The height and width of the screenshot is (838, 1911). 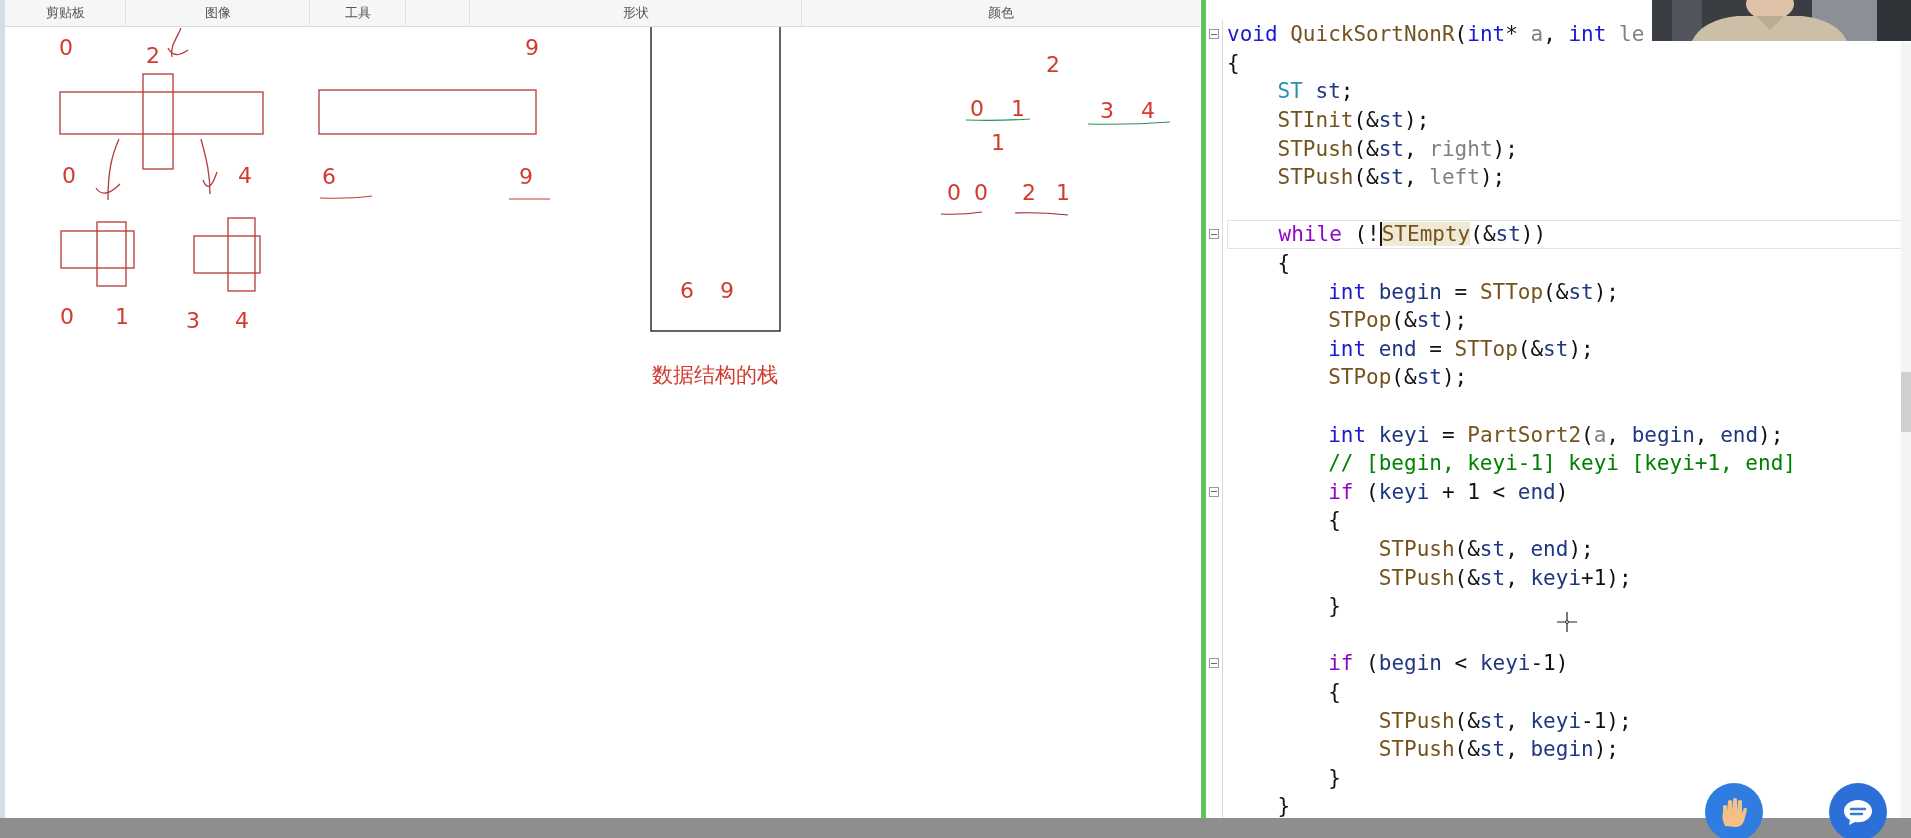 I want to click on hand-icon, so click(x=1734, y=812).